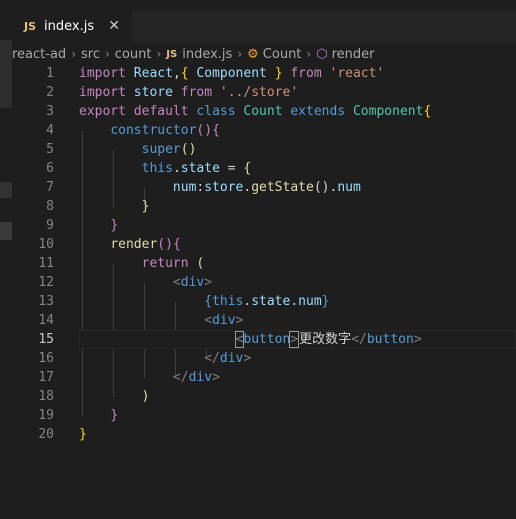 The width and height of the screenshot is (516, 519). What do you see at coordinates (264, 396) in the screenshot?
I see `code-line: 18 )` at bounding box center [264, 396].